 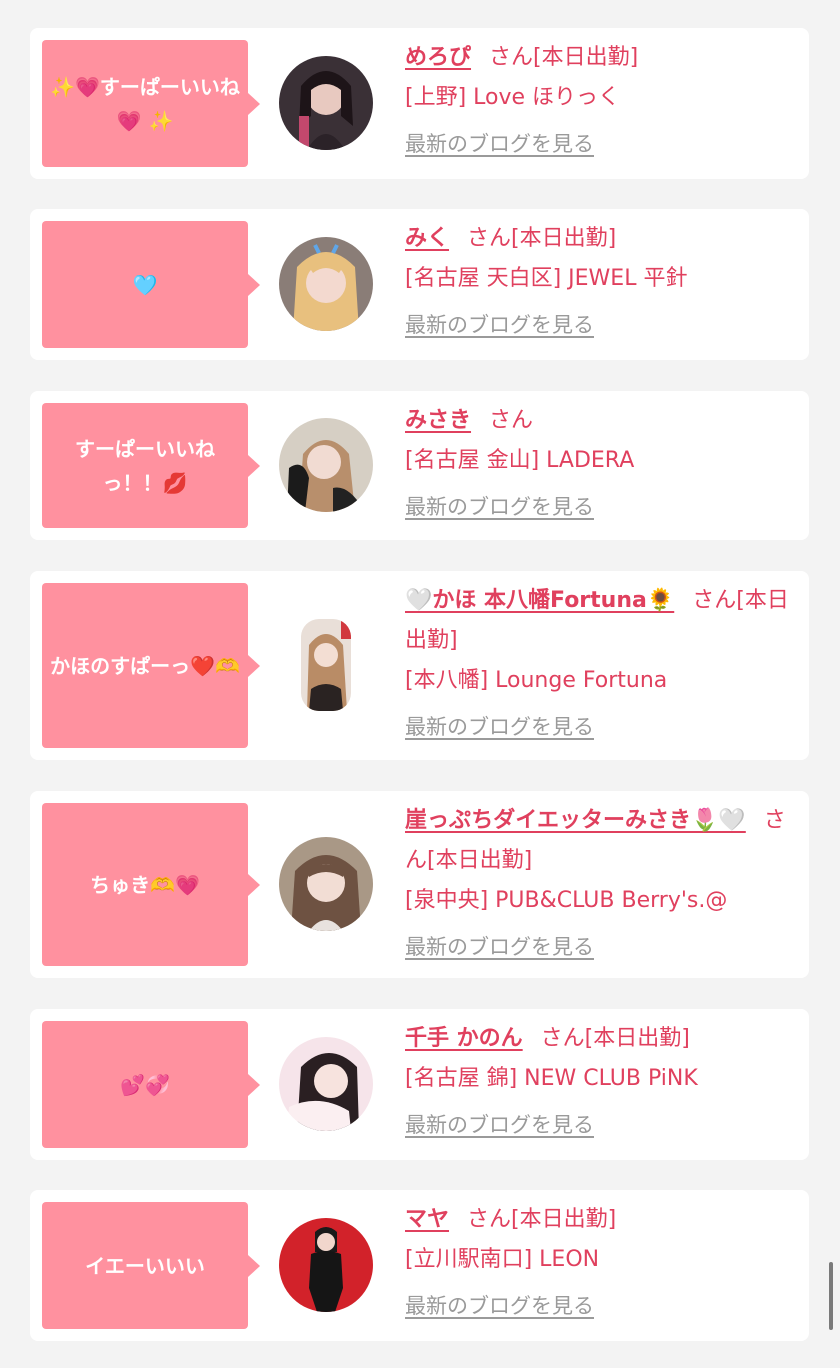 I want to click on comment-bubble: ✨💗すーぱーいいね💗 ✨, so click(x=151, y=103).